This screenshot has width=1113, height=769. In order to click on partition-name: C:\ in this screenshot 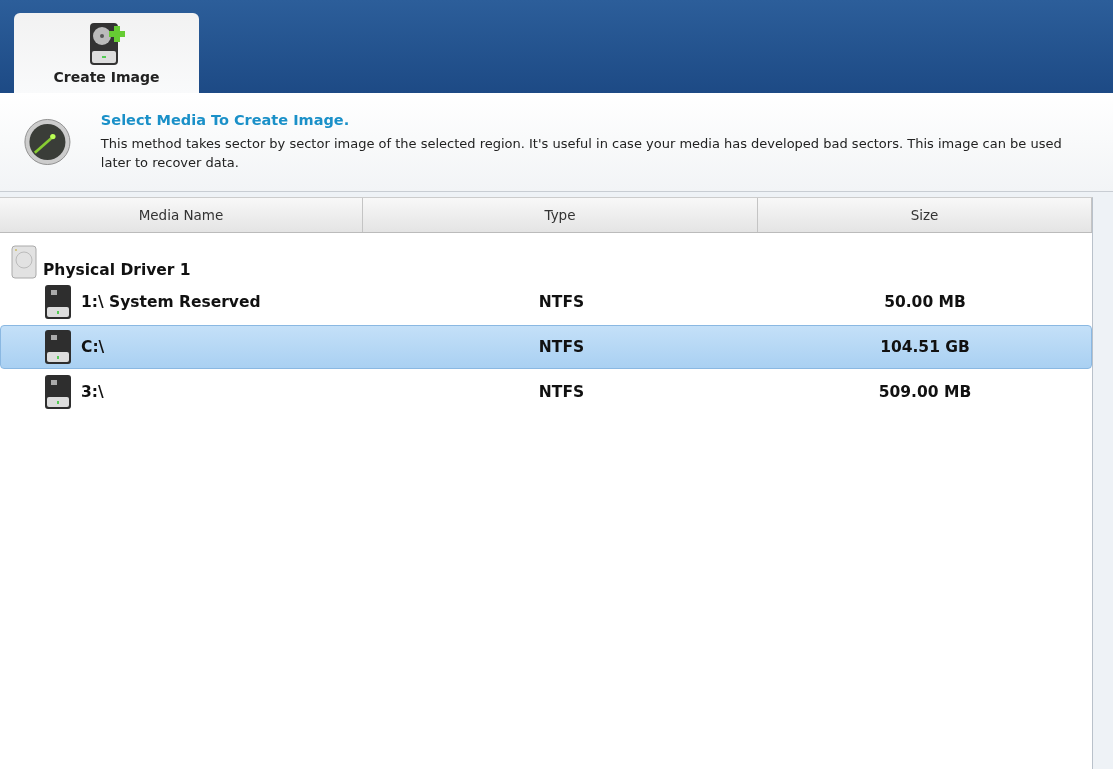, I will do `click(93, 347)`.